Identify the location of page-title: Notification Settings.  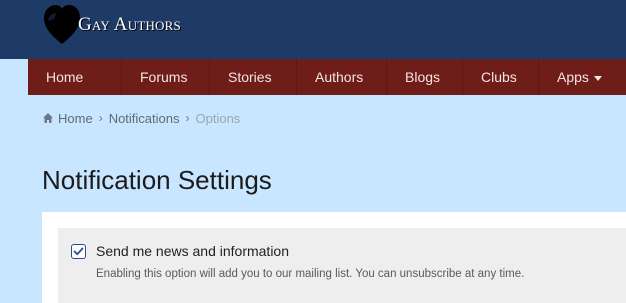
(157, 180).